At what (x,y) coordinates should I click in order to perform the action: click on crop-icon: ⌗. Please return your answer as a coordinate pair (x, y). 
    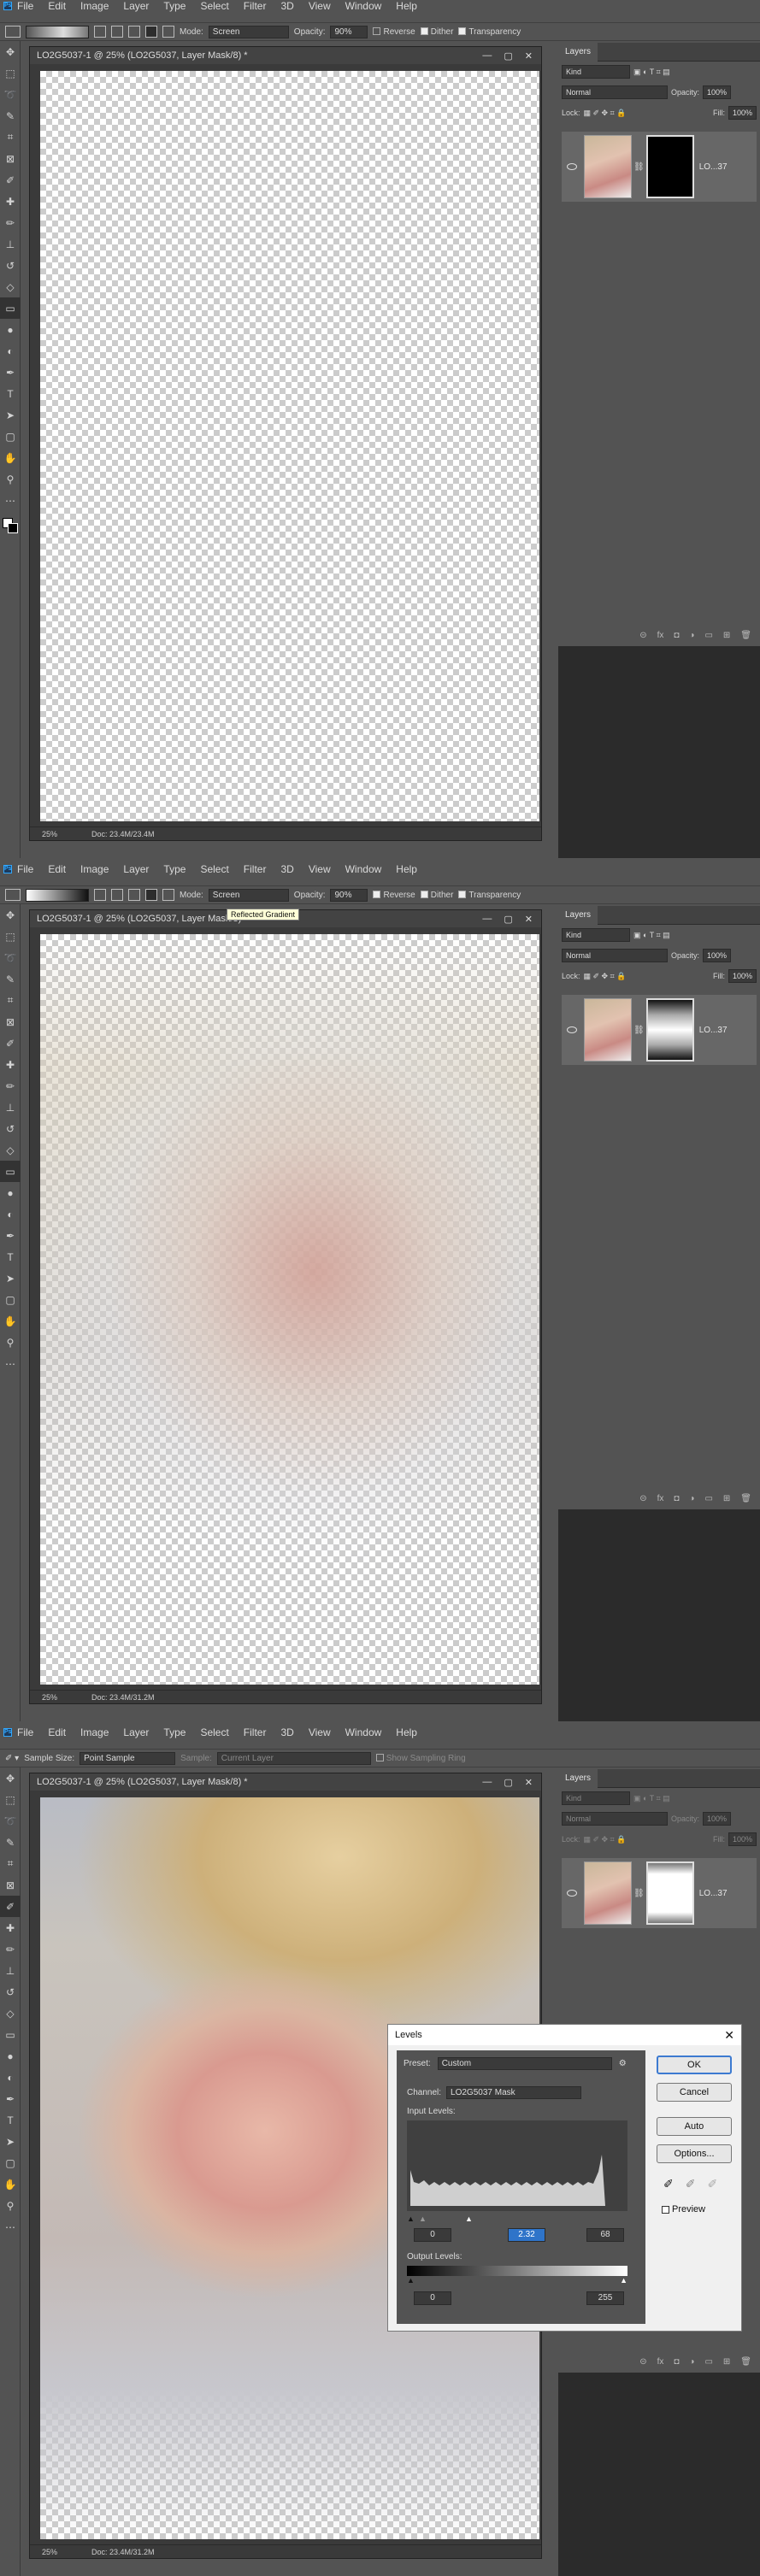
    Looking at the image, I should click on (10, 1863).